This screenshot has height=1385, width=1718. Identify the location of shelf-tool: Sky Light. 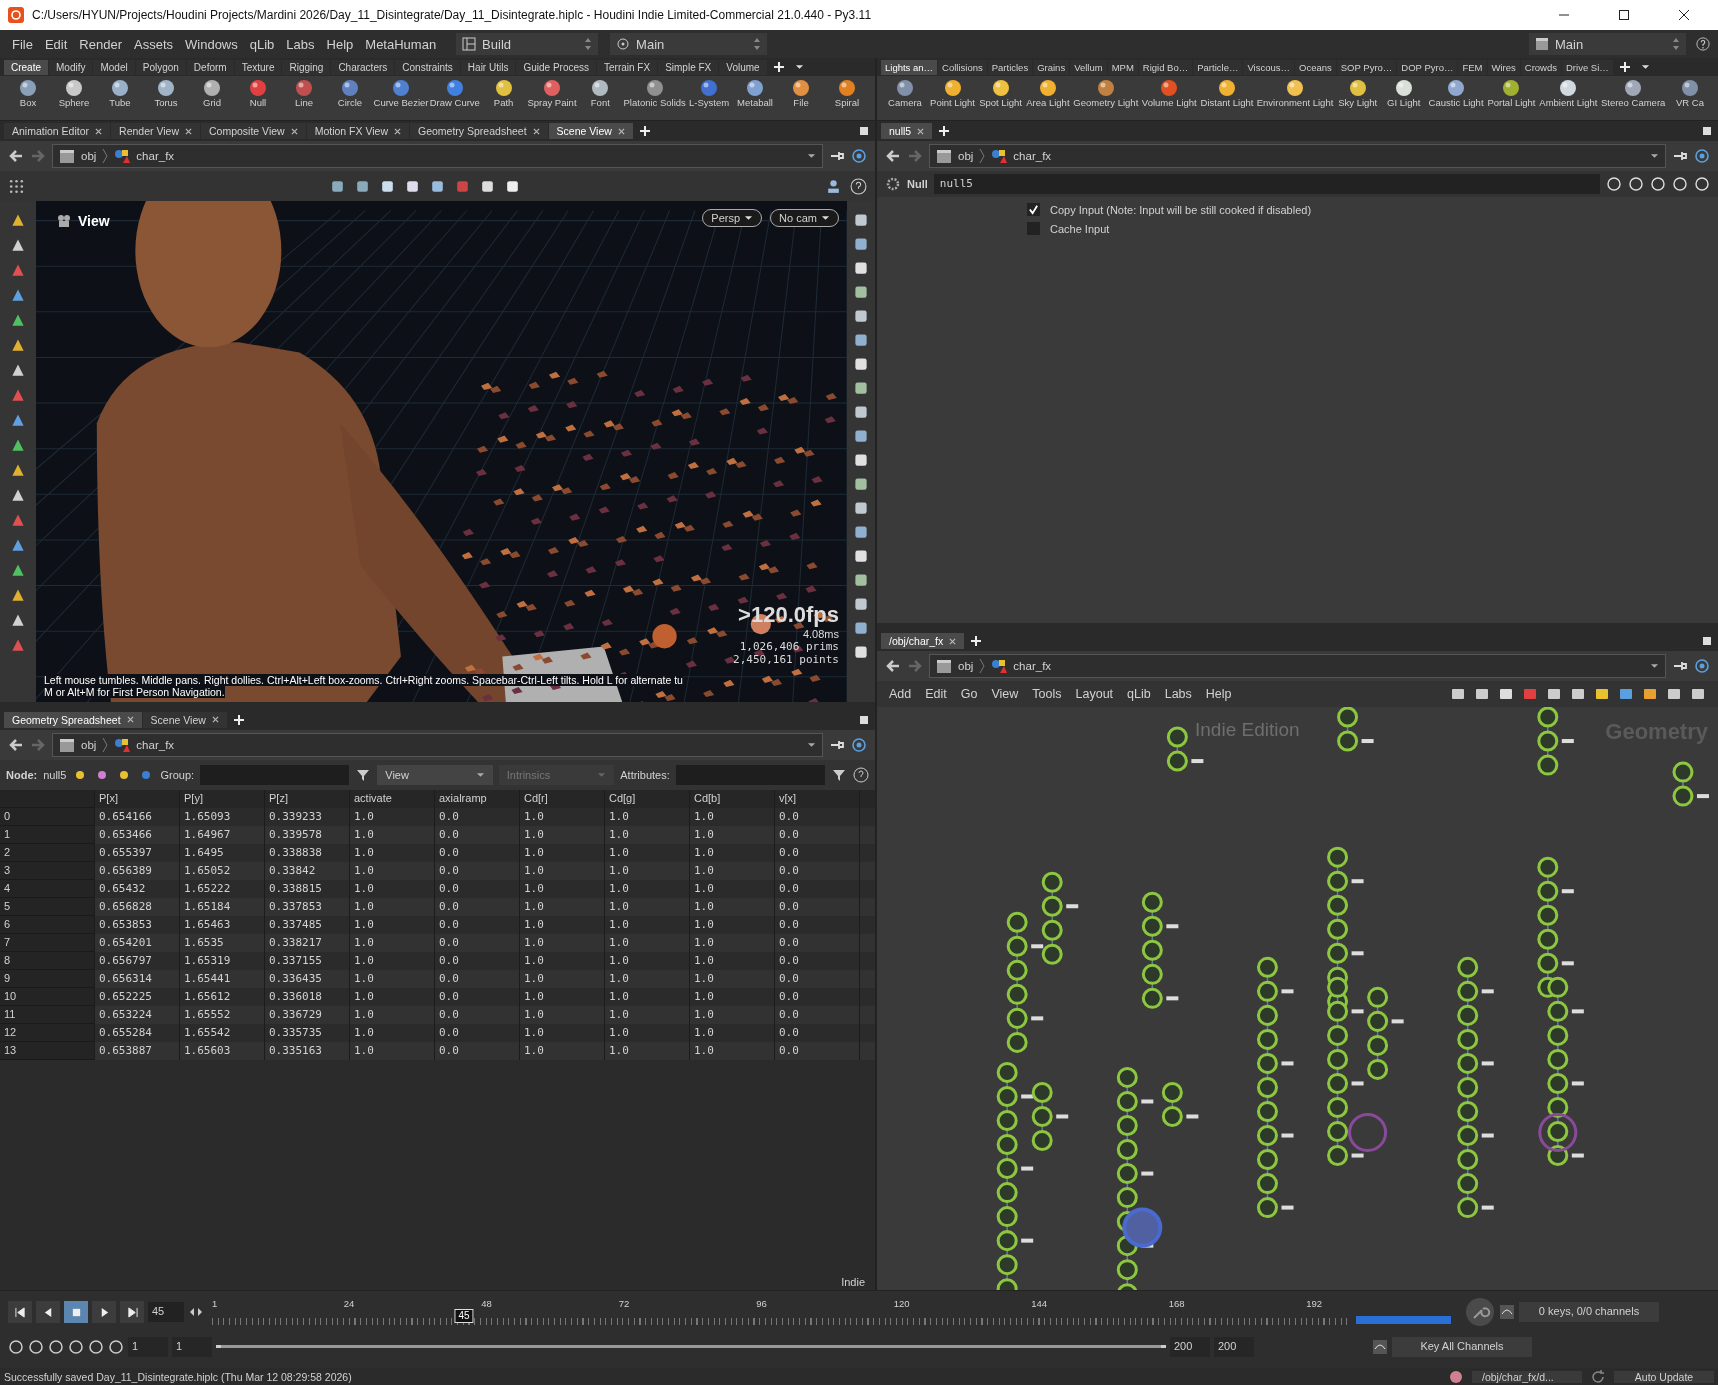
(1357, 93).